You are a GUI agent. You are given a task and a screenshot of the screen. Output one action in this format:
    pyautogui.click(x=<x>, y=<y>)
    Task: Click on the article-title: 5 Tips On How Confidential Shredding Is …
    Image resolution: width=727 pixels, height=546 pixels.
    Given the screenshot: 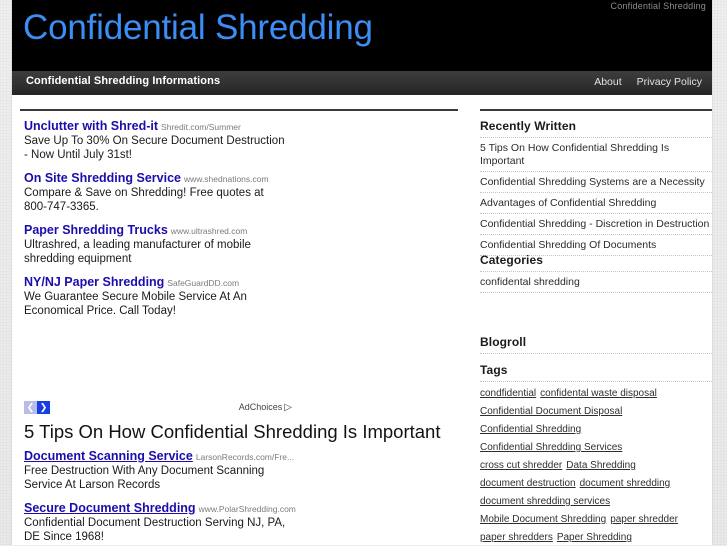 What is the action you would take?
    pyautogui.click(x=232, y=432)
    